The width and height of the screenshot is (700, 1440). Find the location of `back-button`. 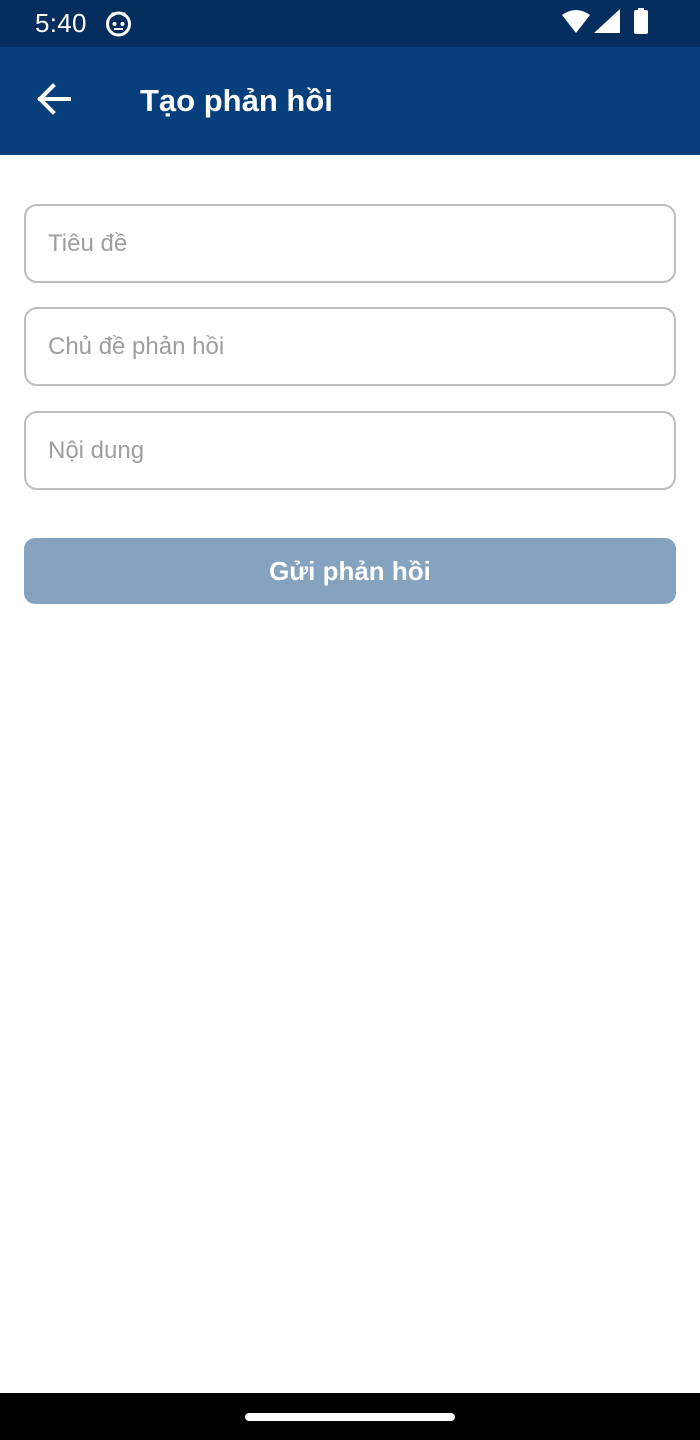

back-button is located at coordinates (54, 101).